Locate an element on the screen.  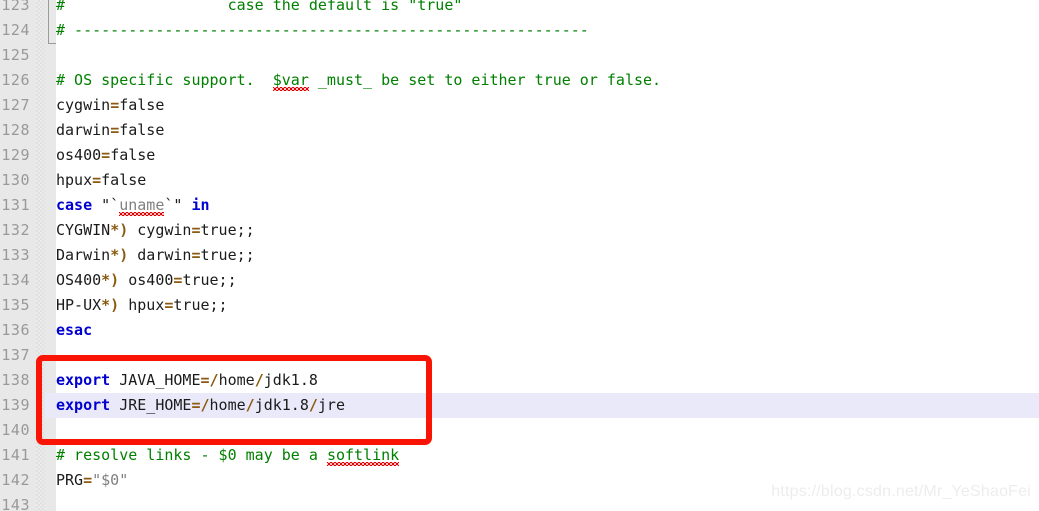
code-line-138: 138 export JAVA_HOME=/home/jdk1.8 is located at coordinates (519, 380).